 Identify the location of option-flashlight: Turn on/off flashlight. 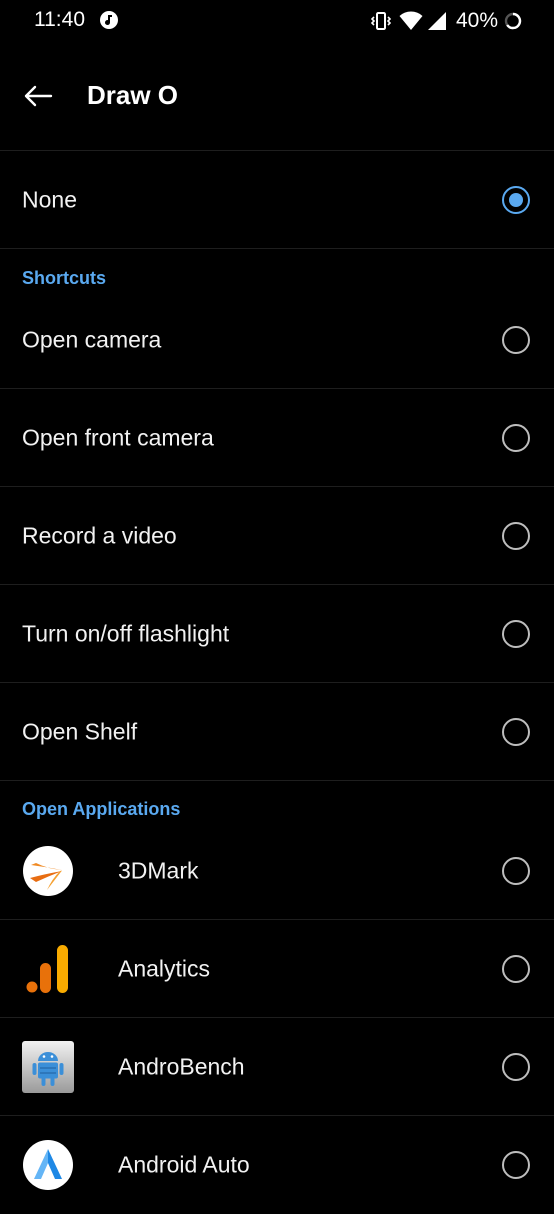
(277, 634).